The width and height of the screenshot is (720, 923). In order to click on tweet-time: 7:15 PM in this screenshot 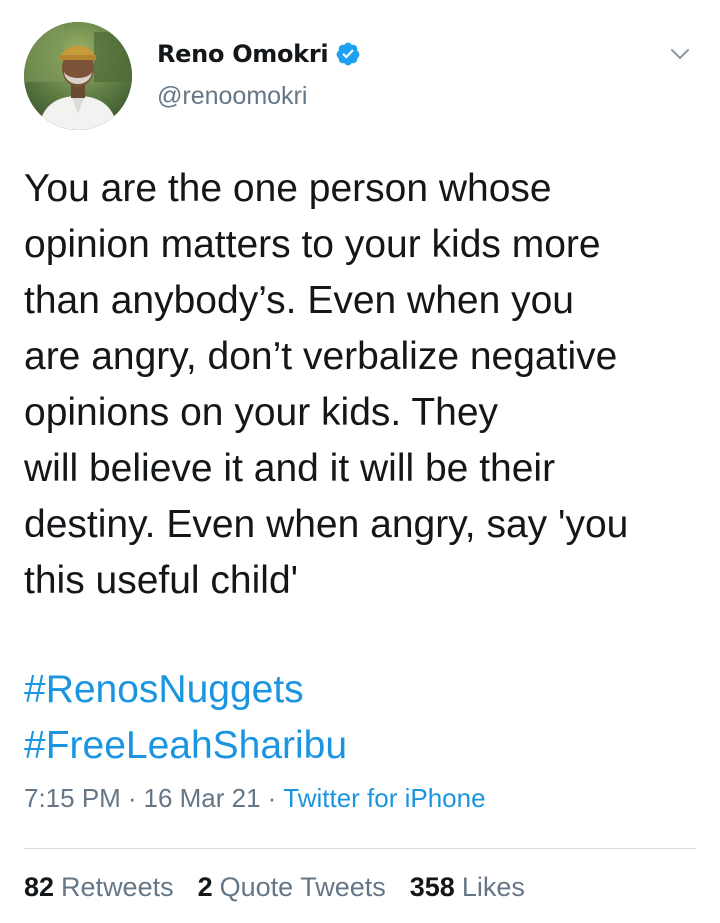, I will do `click(72, 798)`.